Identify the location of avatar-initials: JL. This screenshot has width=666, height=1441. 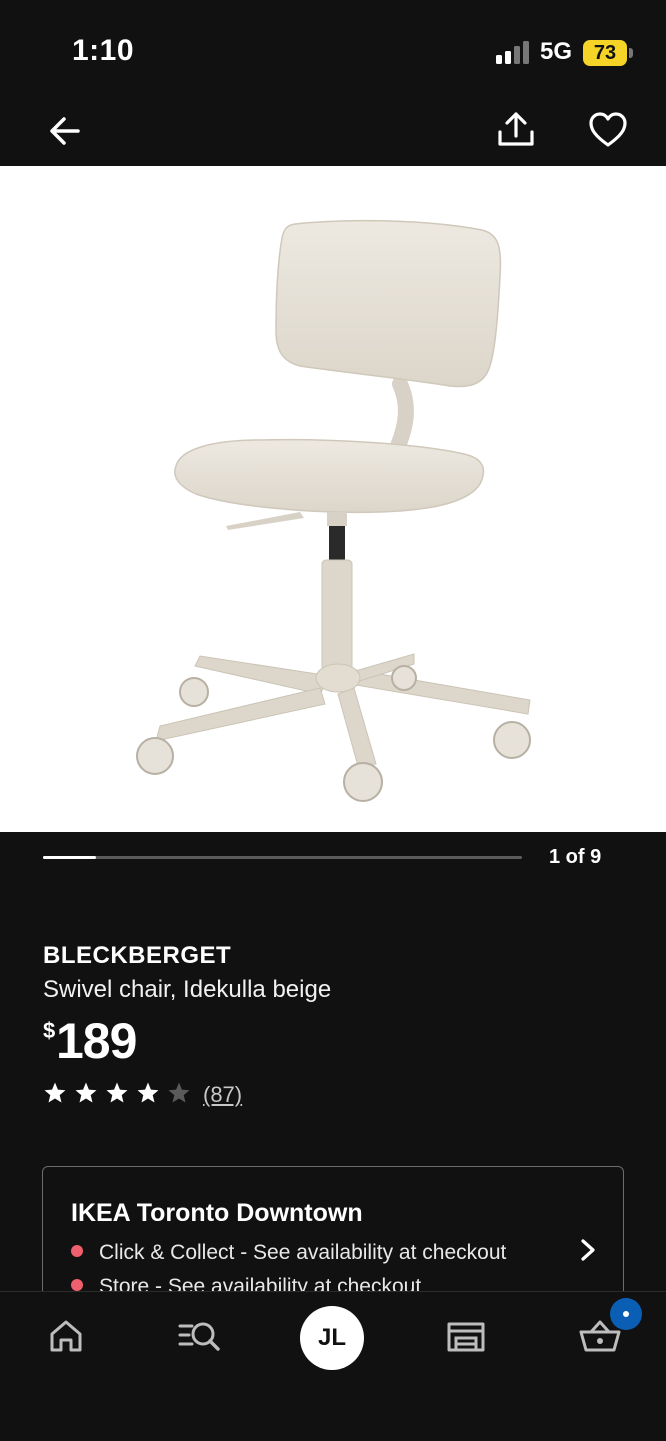
(331, 1337).